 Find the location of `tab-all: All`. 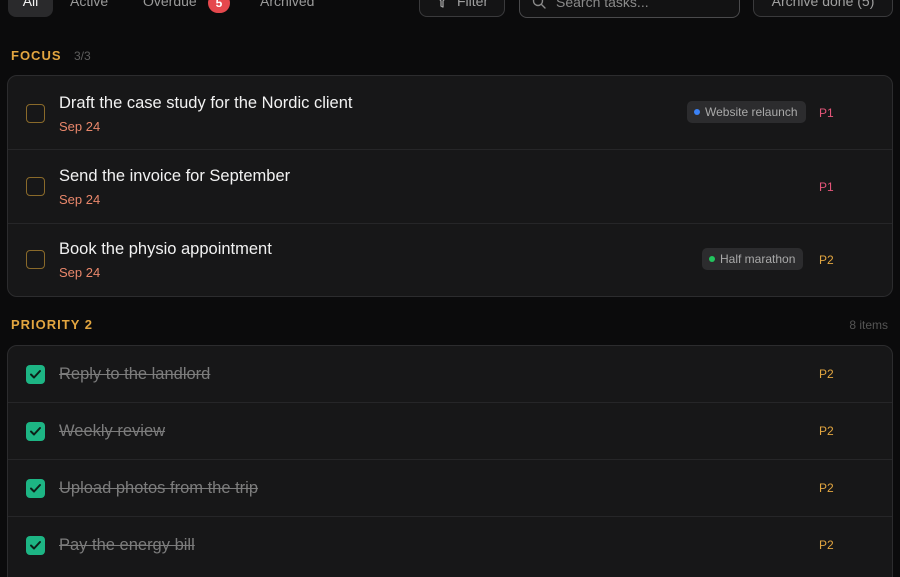

tab-all: All is located at coordinates (30, 8).